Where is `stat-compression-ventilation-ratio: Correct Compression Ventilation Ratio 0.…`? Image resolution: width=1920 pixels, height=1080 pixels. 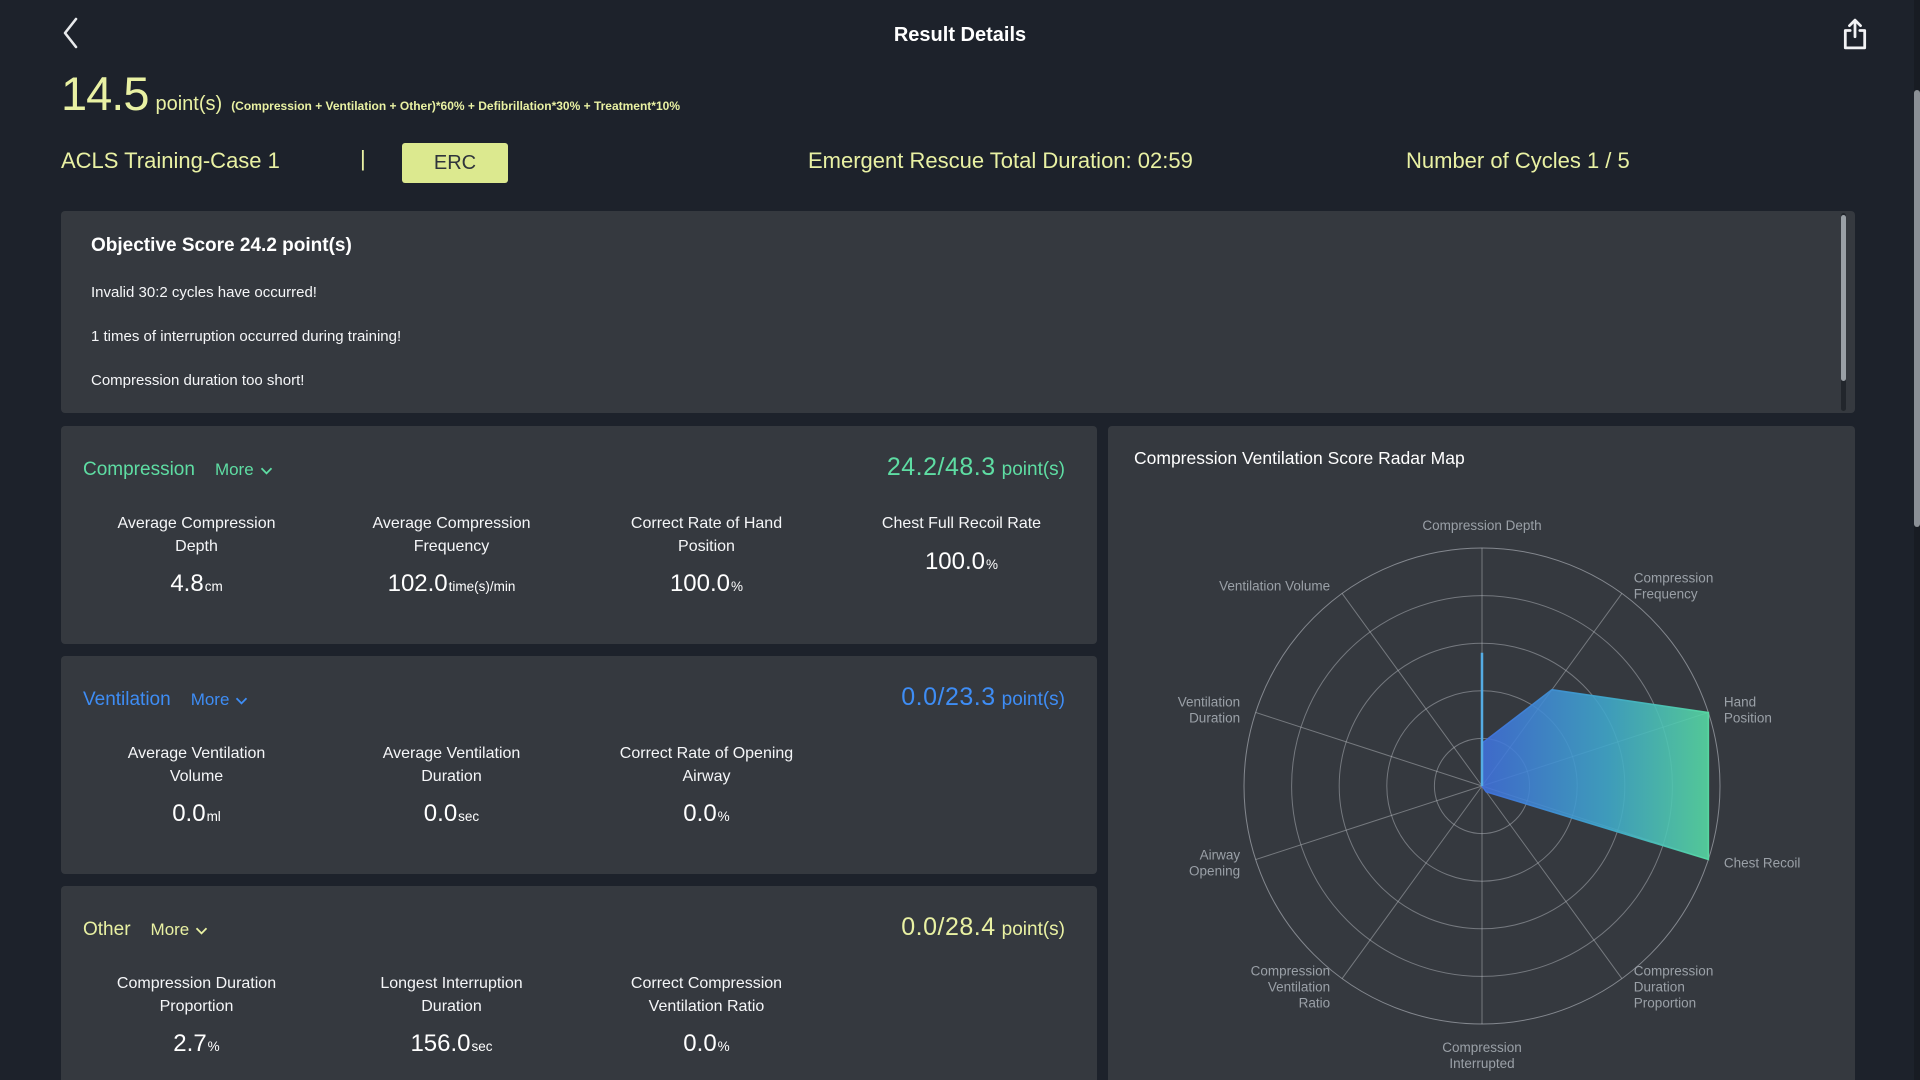 stat-compression-ventilation-ratio: Correct Compression Ventilation Ratio 0.… is located at coordinates (706, 1016).